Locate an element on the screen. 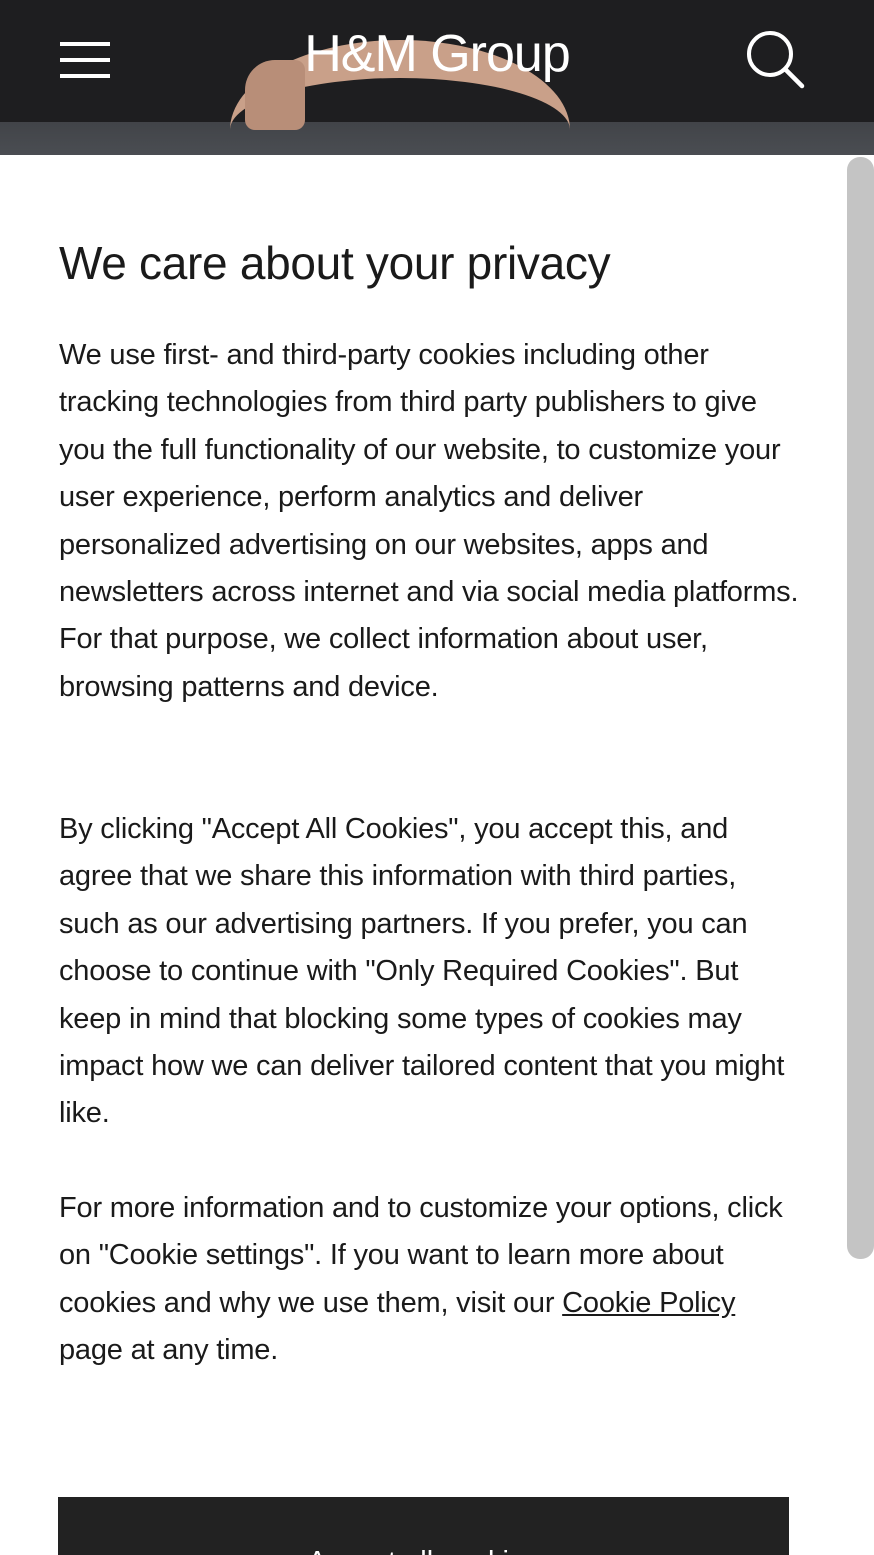 The height and width of the screenshot is (1555, 874). search-button is located at coordinates (775, 59).